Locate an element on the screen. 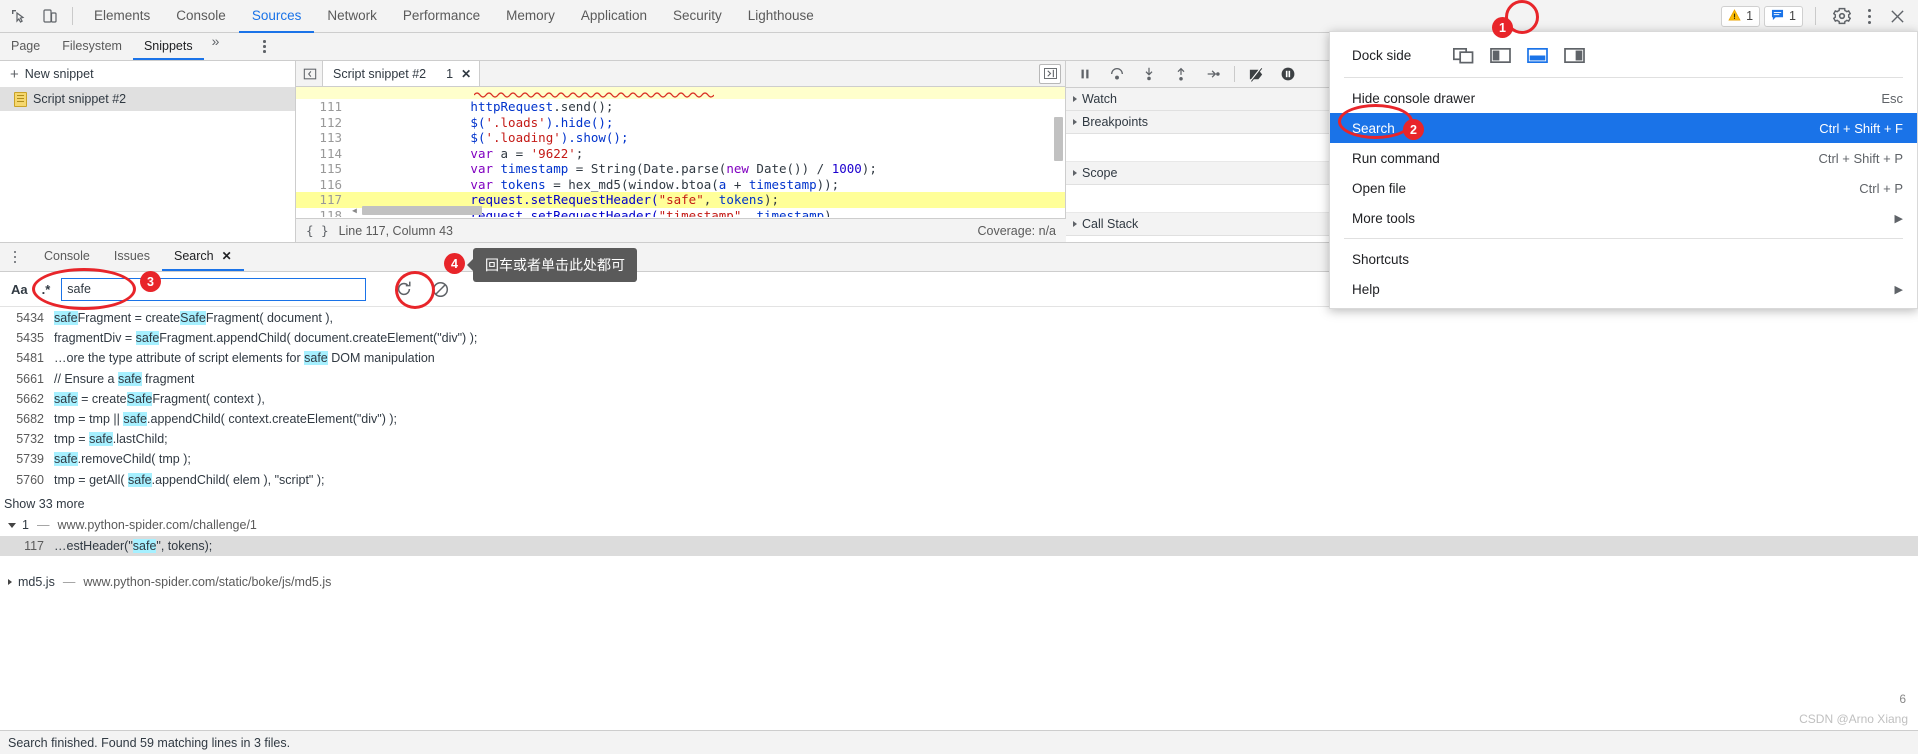 This screenshot has height=754, width=1918. cursor-position: Line 117, Column 43 is located at coordinates (396, 230).